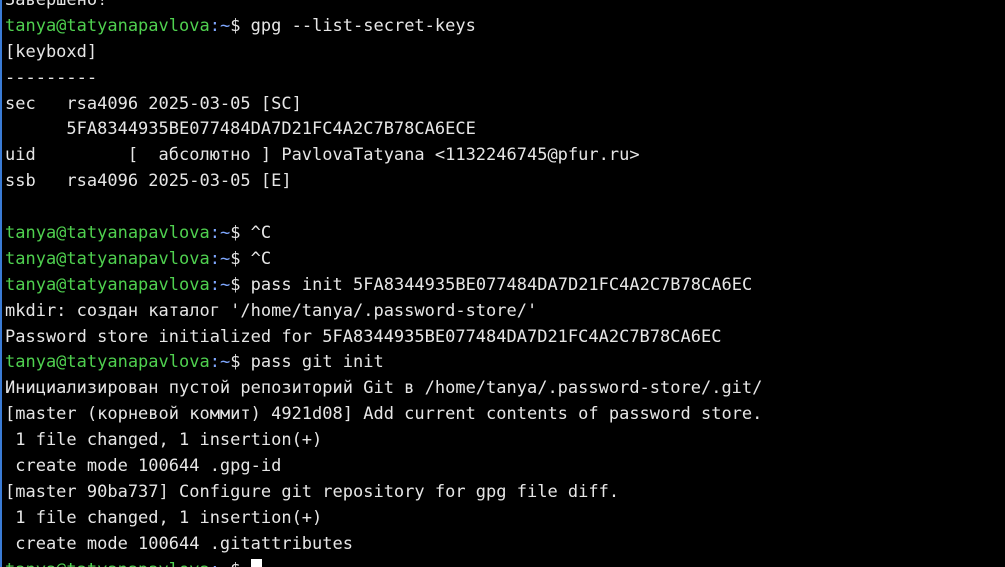 Image resolution: width=1005 pixels, height=567 pixels. I want to click on output-line: sec rsa4096 2025-03-05 [SC], so click(153, 103).